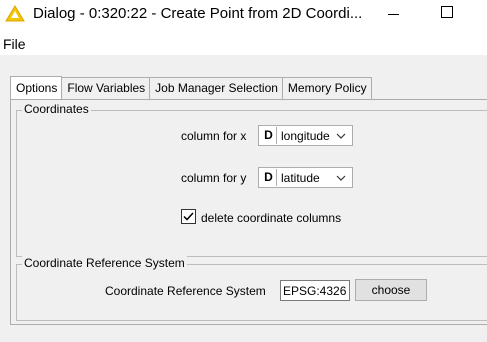 The image size is (487, 342). Describe the element at coordinates (106, 88) in the screenshot. I see `tab-flow-variables: Flow Variables` at that location.